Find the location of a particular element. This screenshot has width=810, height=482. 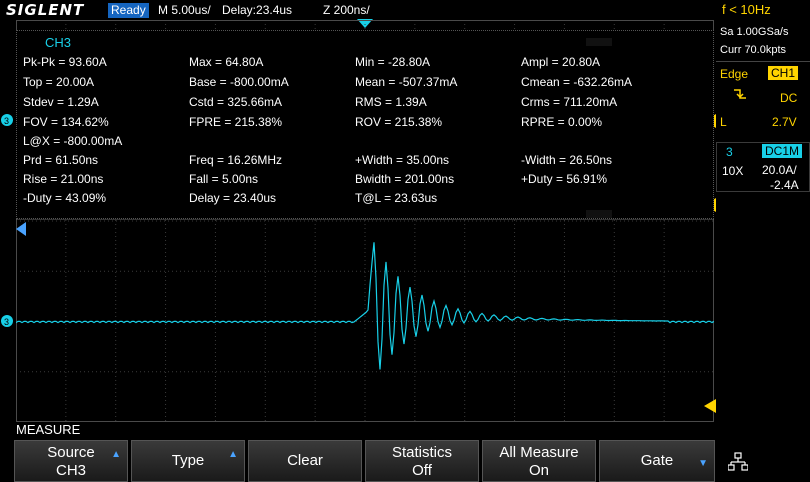

measurement-value: Mean = -507.37mA is located at coordinates (406, 82).